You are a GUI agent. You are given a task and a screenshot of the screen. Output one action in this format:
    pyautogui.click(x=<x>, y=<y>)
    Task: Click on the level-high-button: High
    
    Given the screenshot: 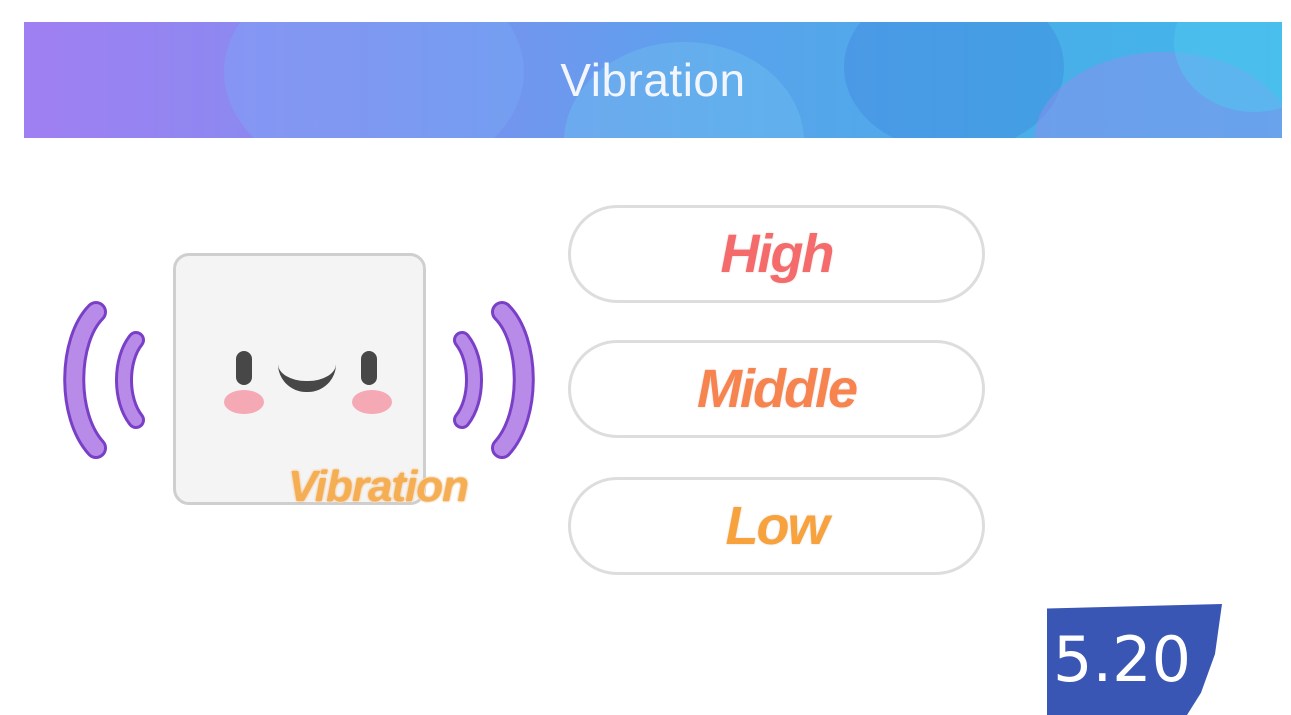 What is the action you would take?
    pyautogui.click(x=776, y=254)
    